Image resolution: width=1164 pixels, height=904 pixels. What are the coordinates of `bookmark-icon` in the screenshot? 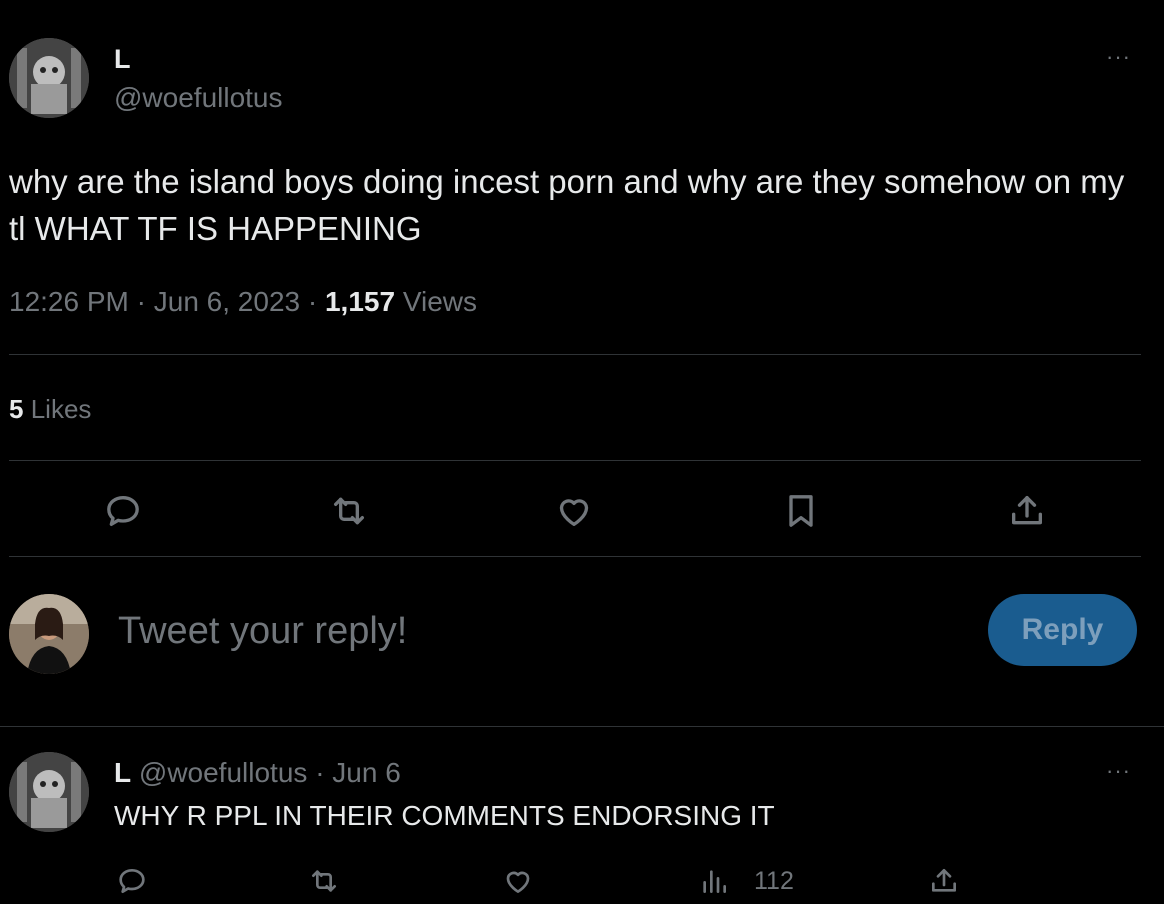 It's located at (801, 511).